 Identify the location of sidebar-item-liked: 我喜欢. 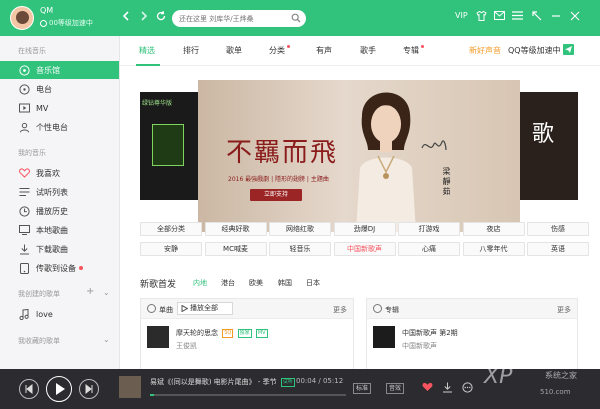
(59, 173).